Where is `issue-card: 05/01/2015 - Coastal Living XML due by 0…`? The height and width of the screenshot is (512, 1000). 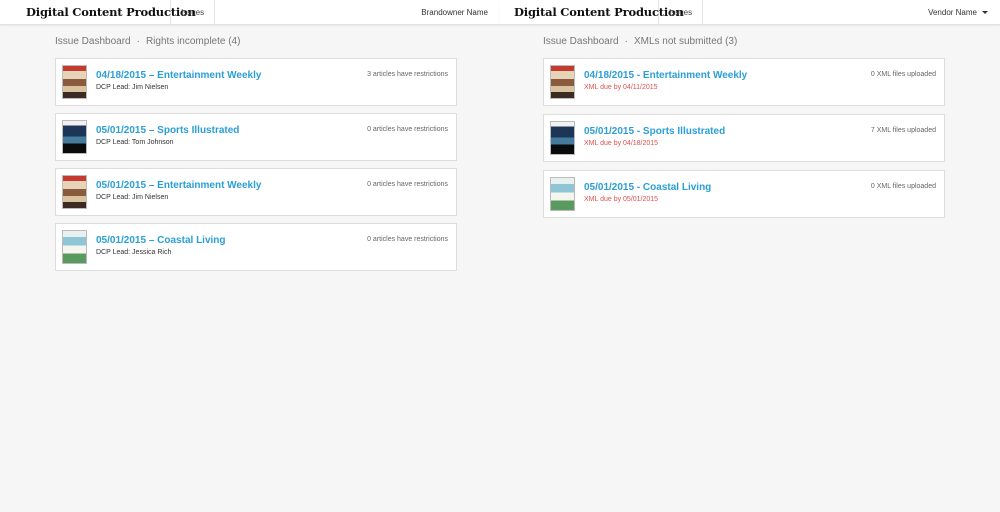
issue-card: 05/01/2015 - Coastal Living XML due by 0… is located at coordinates (744, 194).